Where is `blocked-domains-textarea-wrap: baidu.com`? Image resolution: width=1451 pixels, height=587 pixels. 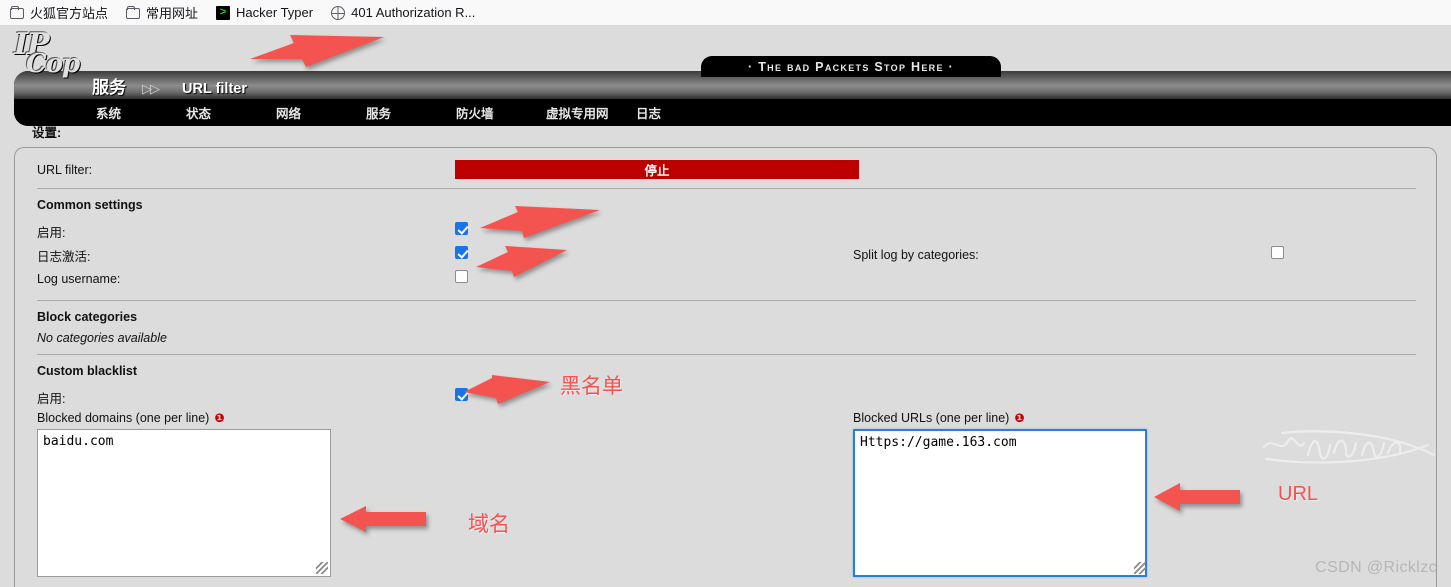
blocked-domains-textarea-wrap: baidu.com is located at coordinates (184, 503).